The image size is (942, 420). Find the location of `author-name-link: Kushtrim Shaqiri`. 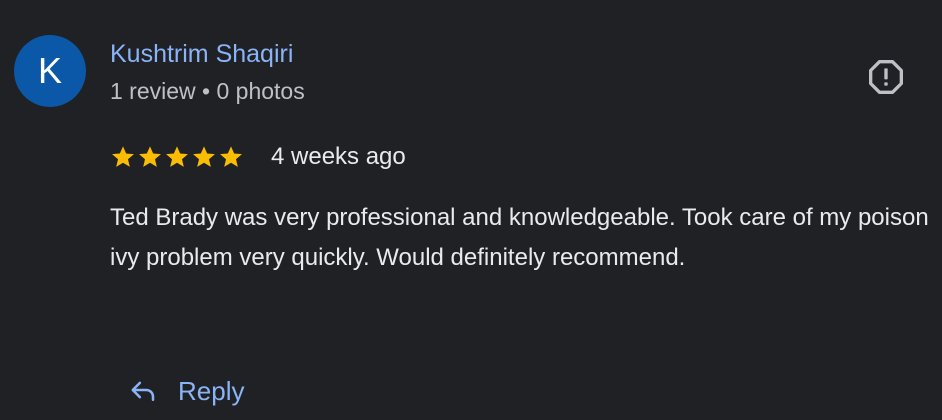

author-name-link: Kushtrim Shaqiri is located at coordinates (201, 54).